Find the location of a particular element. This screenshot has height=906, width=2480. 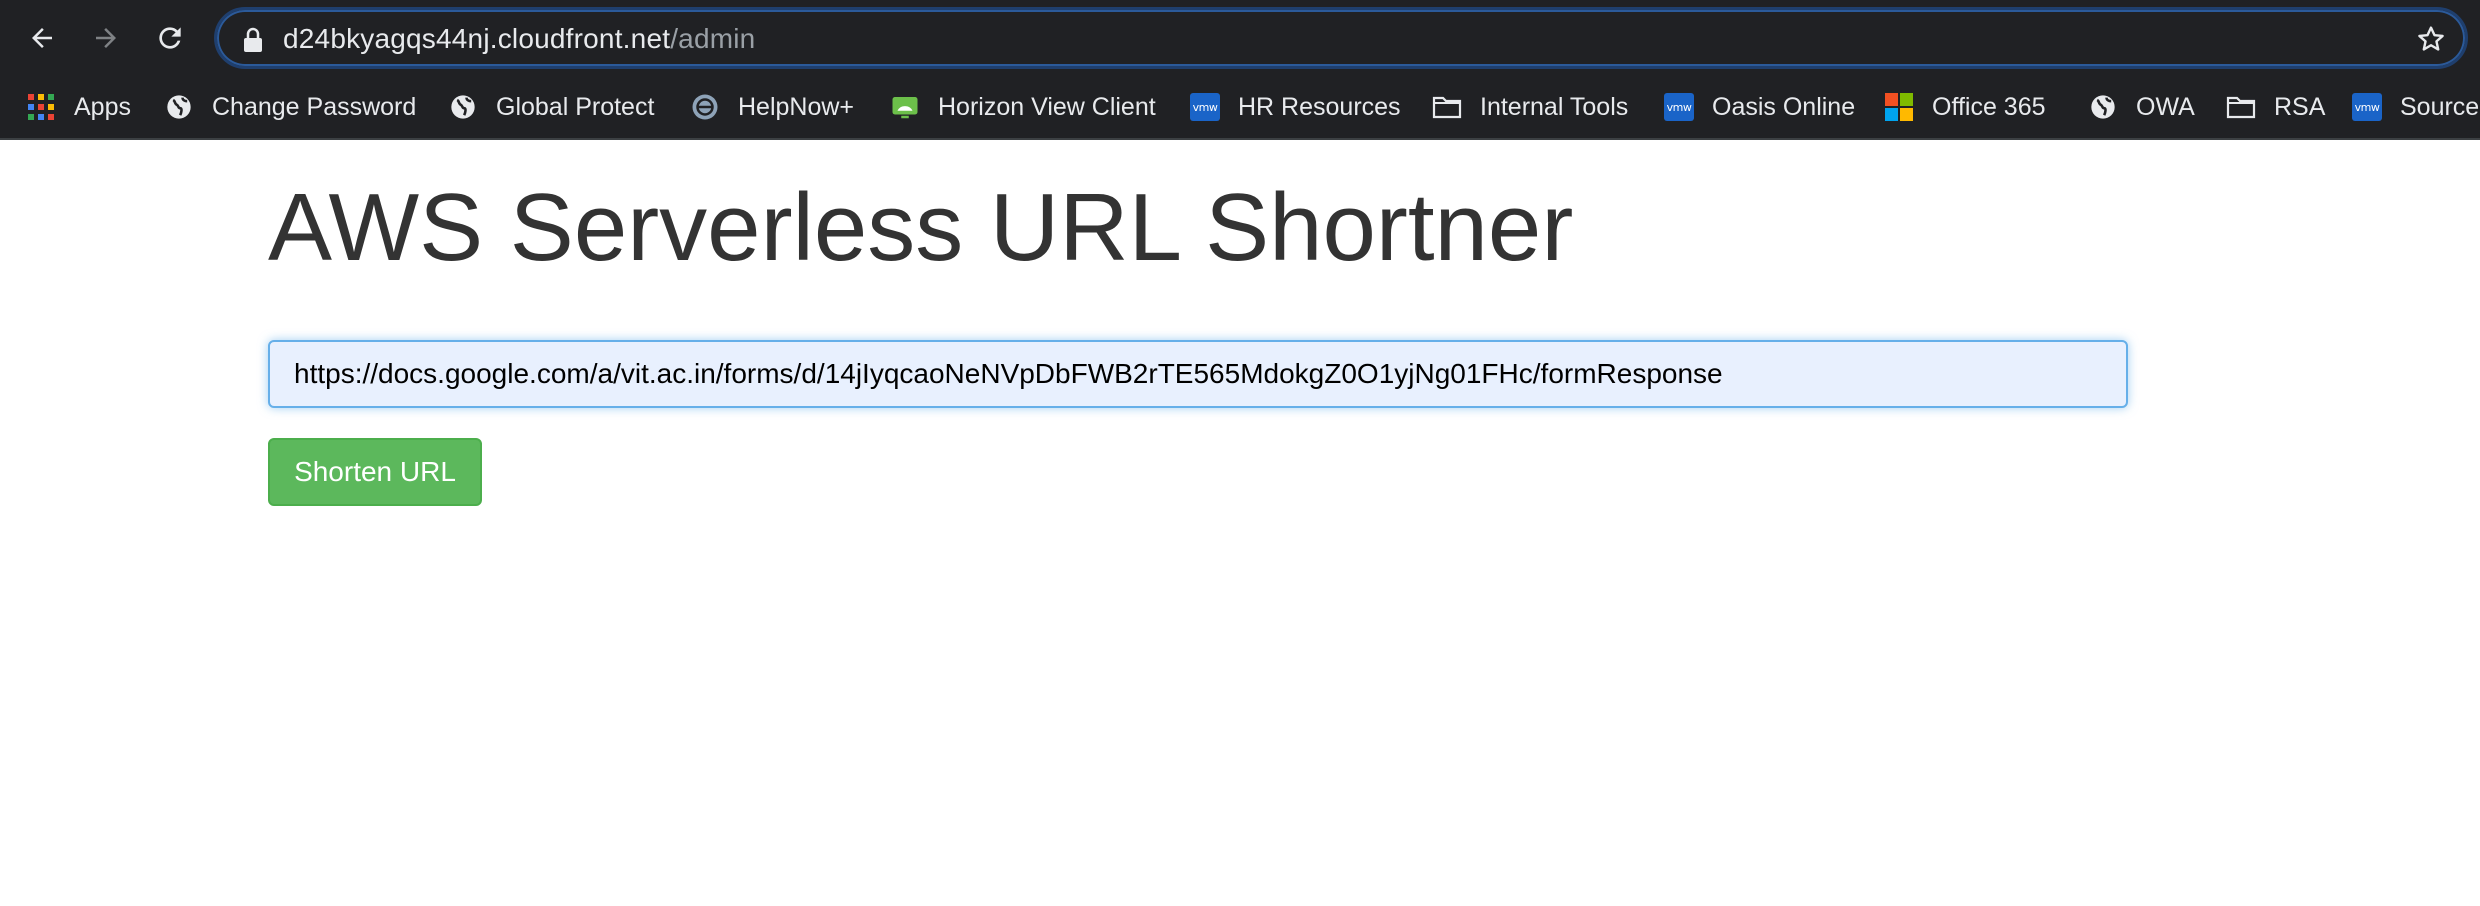

browser-toolbar: d24bkyagqs44nj.cloudfront.net/admin is located at coordinates (1240, 38).